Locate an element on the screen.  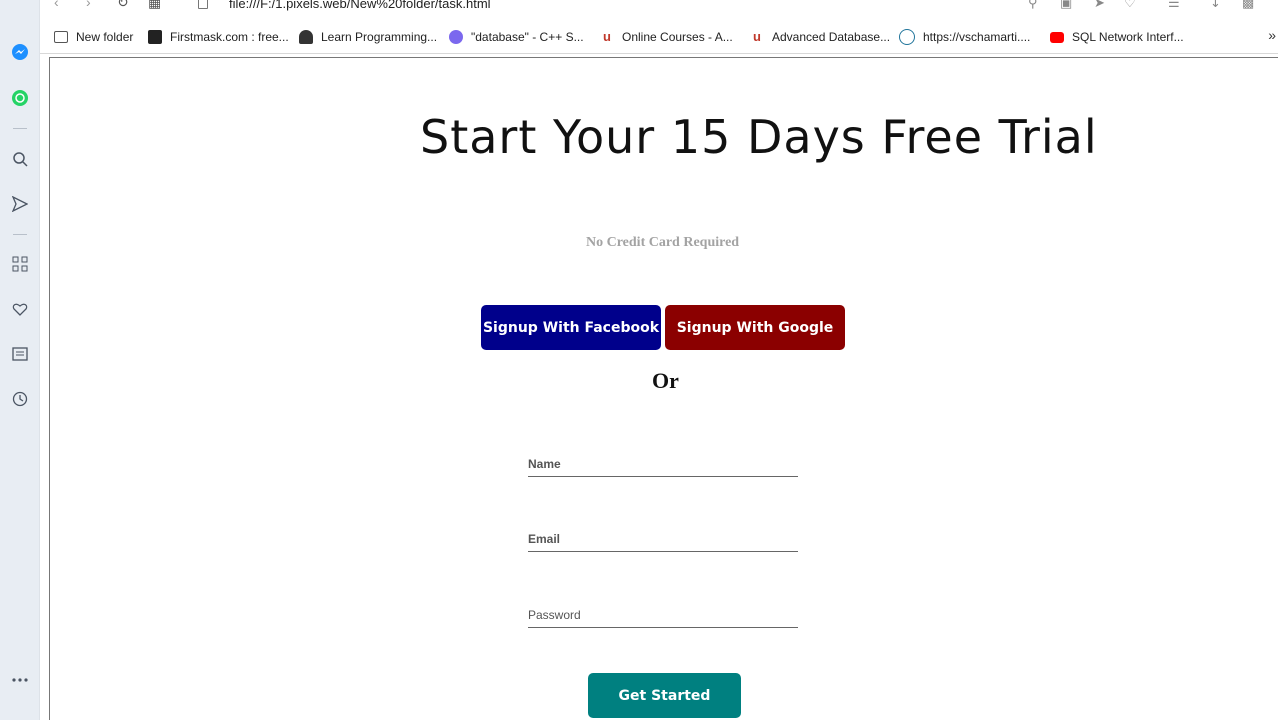
browser-sidebar is located at coordinates (20, 360).